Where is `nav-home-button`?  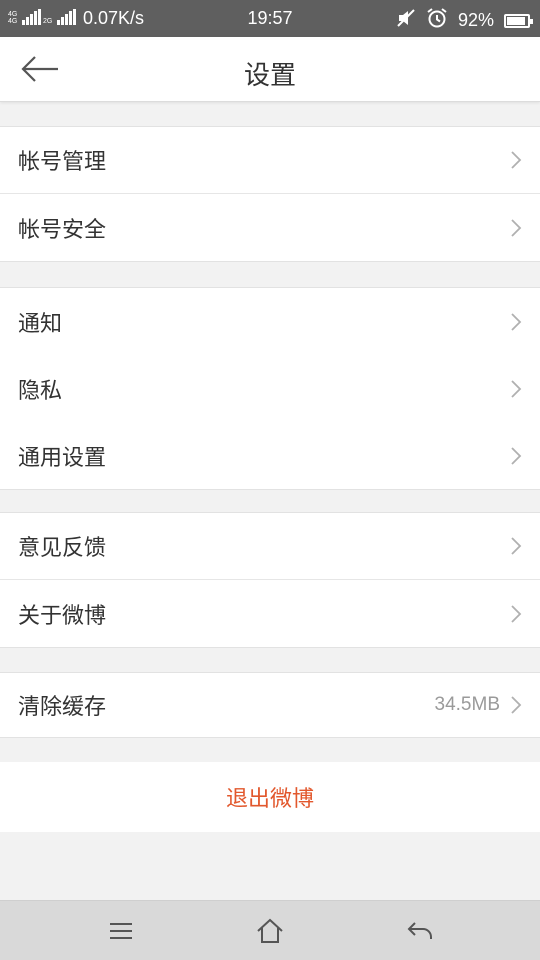 nav-home-button is located at coordinates (270, 931).